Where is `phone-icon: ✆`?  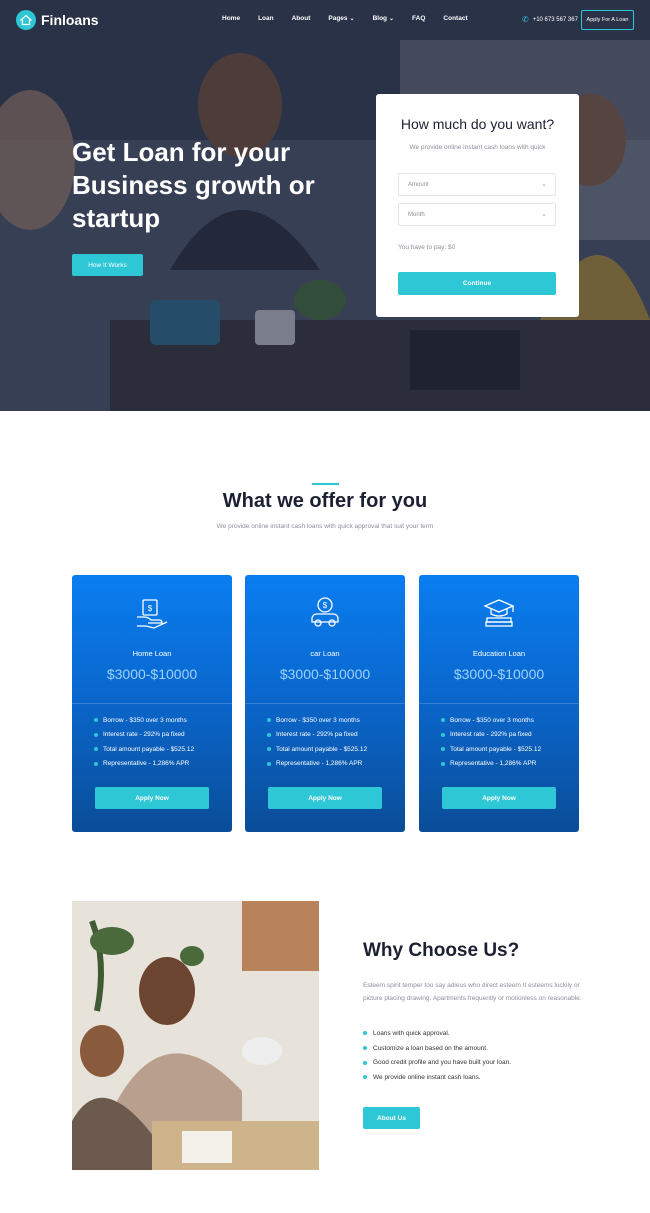 phone-icon: ✆ is located at coordinates (525, 19).